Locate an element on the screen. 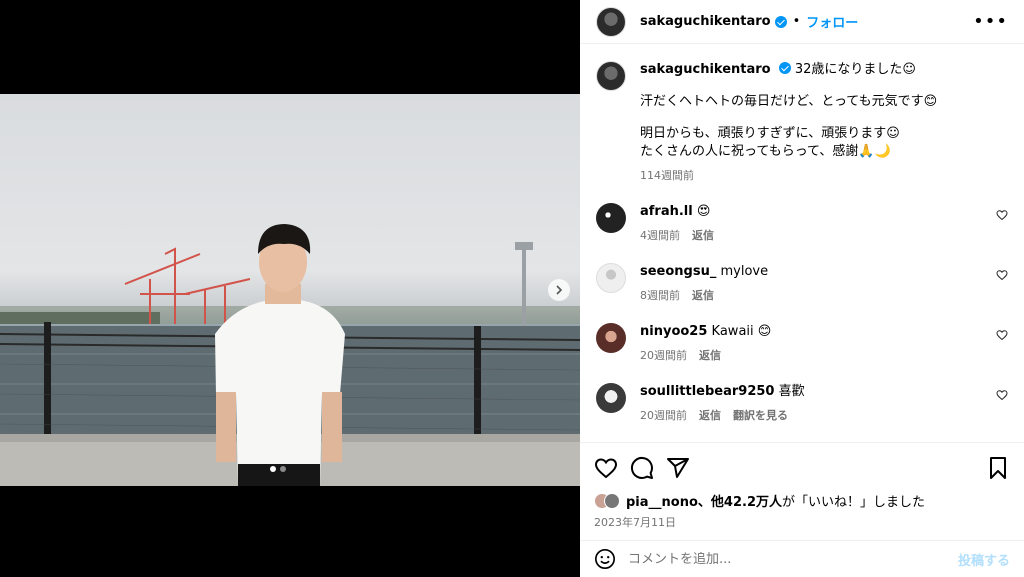 This screenshot has height=577, width=1024. add-comment-bar: 投稿する is located at coordinates (802, 558).